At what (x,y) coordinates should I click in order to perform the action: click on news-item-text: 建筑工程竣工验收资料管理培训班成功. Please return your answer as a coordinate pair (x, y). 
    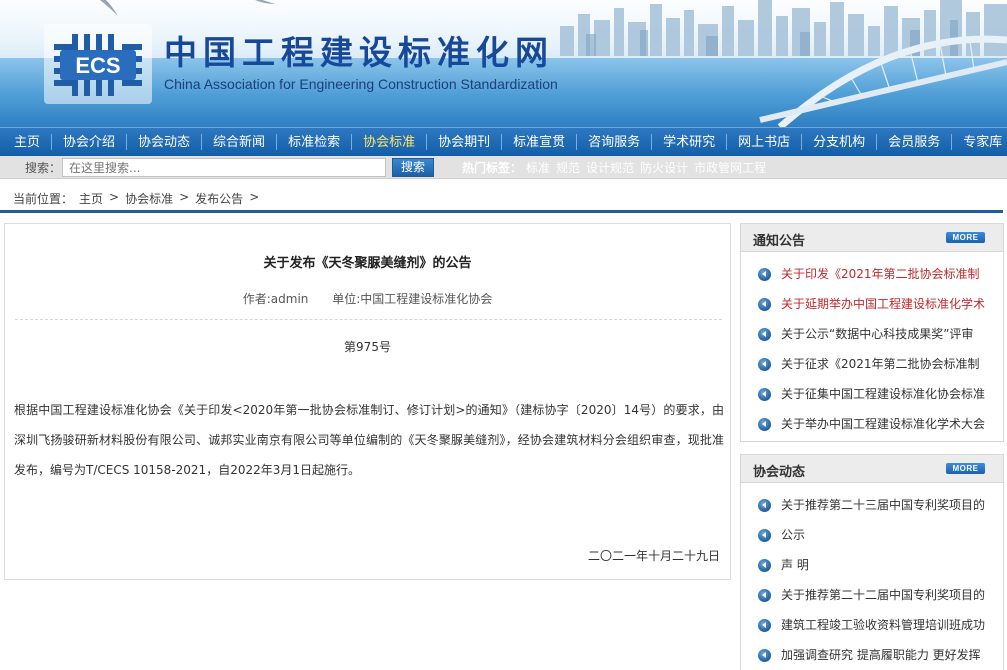
    Looking at the image, I should click on (883, 625).